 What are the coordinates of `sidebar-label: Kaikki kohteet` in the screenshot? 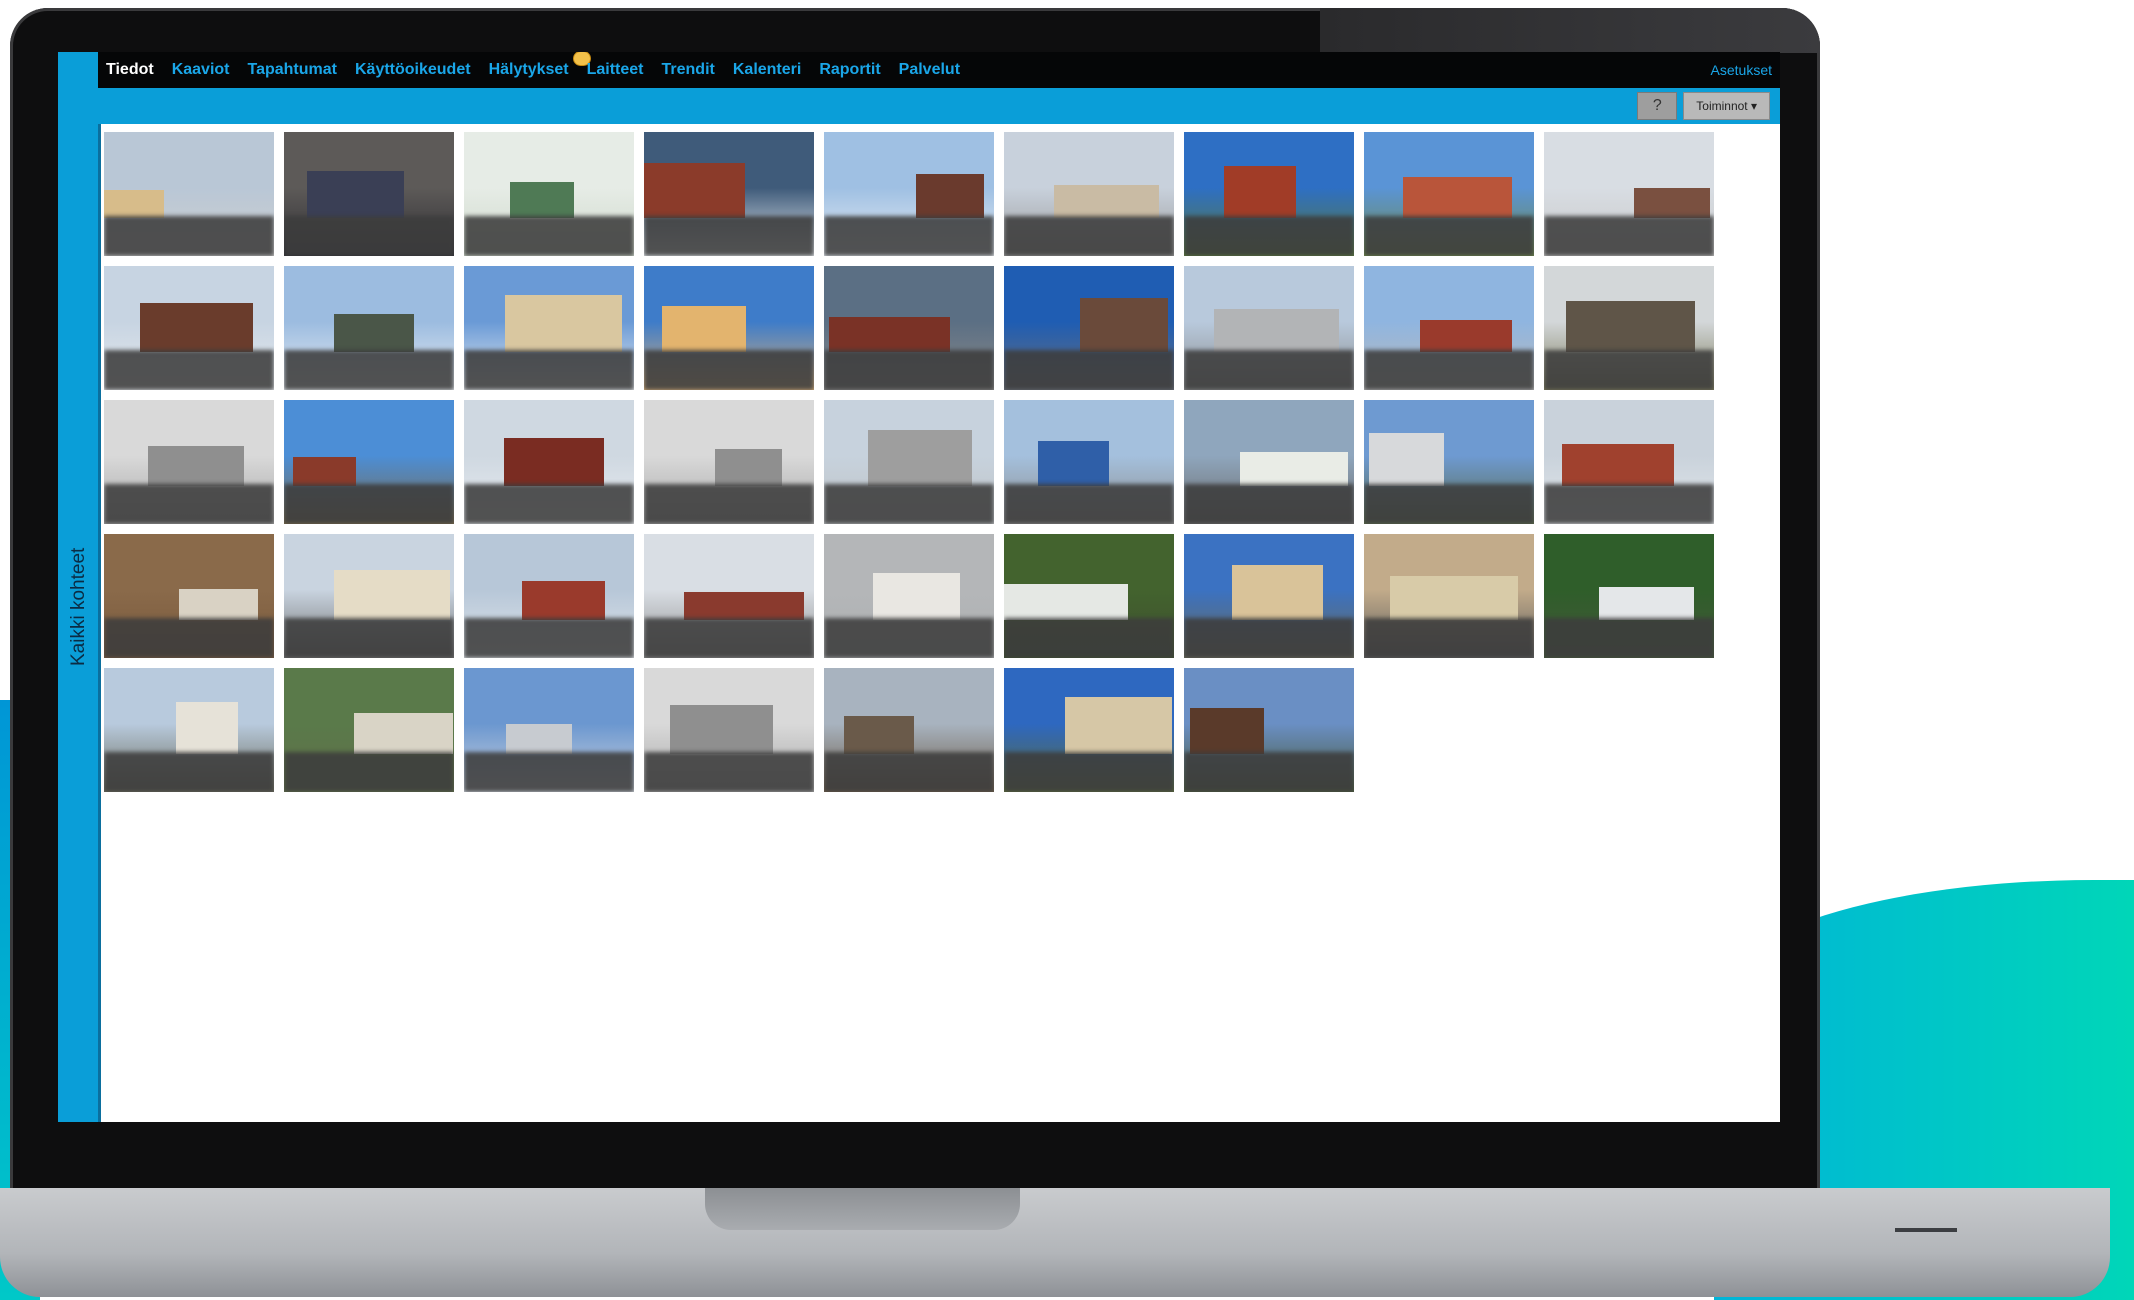 It's located at (79, 607).